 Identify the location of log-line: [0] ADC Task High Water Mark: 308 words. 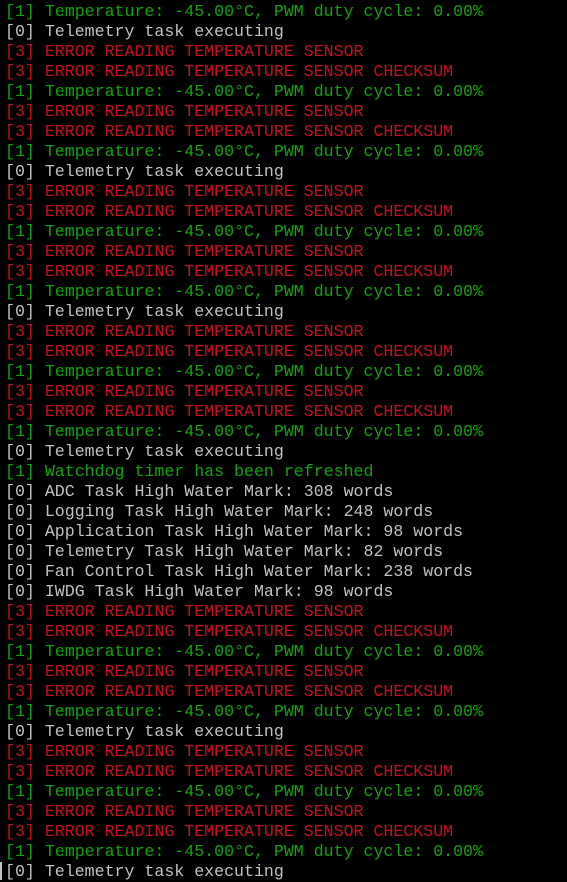
(199, 491).